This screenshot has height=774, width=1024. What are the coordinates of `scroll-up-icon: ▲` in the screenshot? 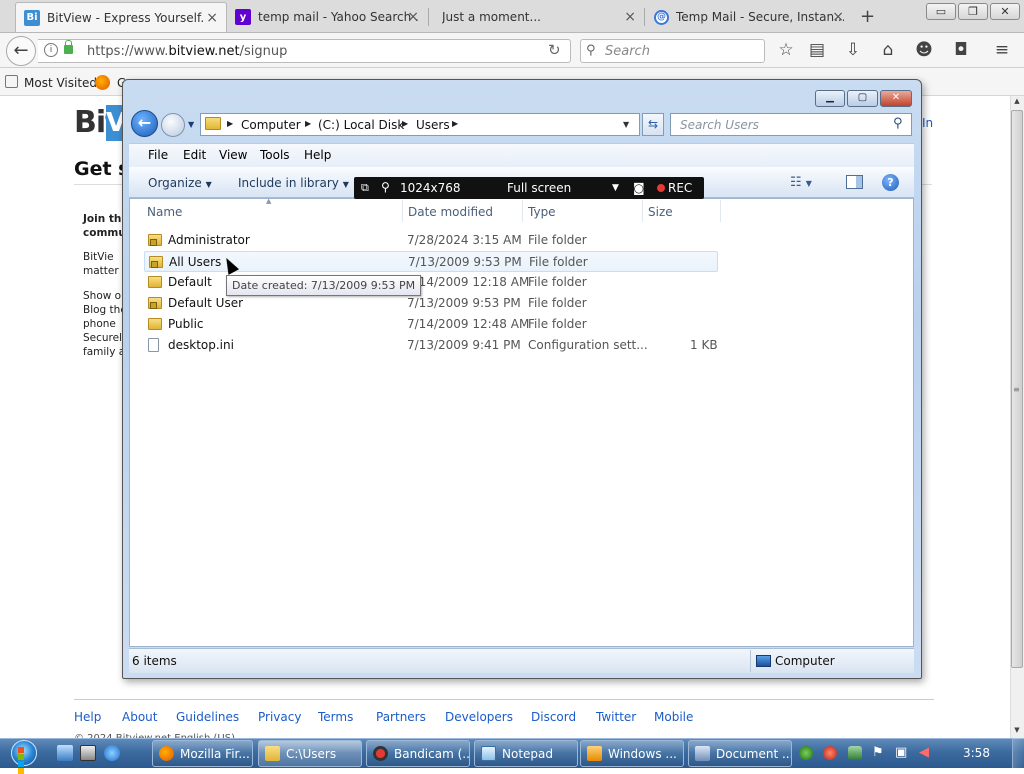 It's located at (1017, 101).